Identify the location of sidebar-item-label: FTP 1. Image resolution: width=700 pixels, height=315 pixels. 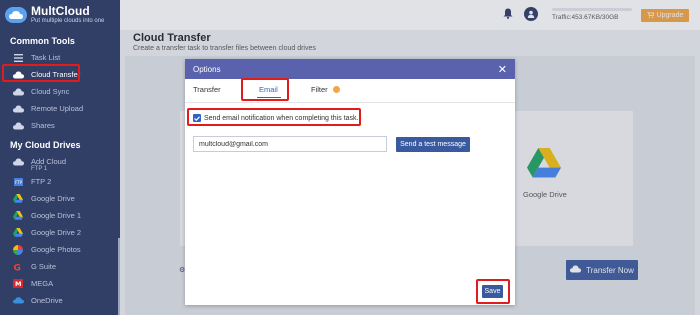
(39, 168).